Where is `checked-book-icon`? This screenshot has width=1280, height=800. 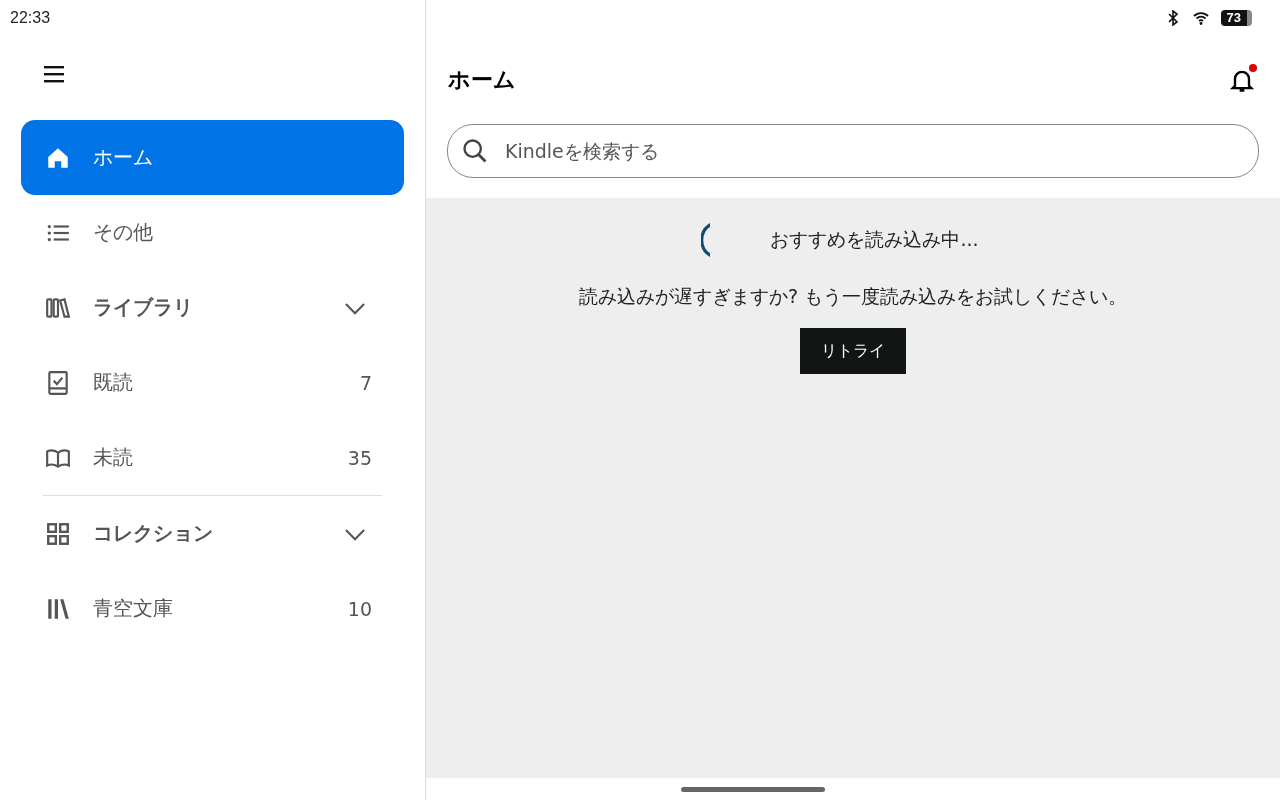
checked-book-icon is located at coordinates (58, 382).